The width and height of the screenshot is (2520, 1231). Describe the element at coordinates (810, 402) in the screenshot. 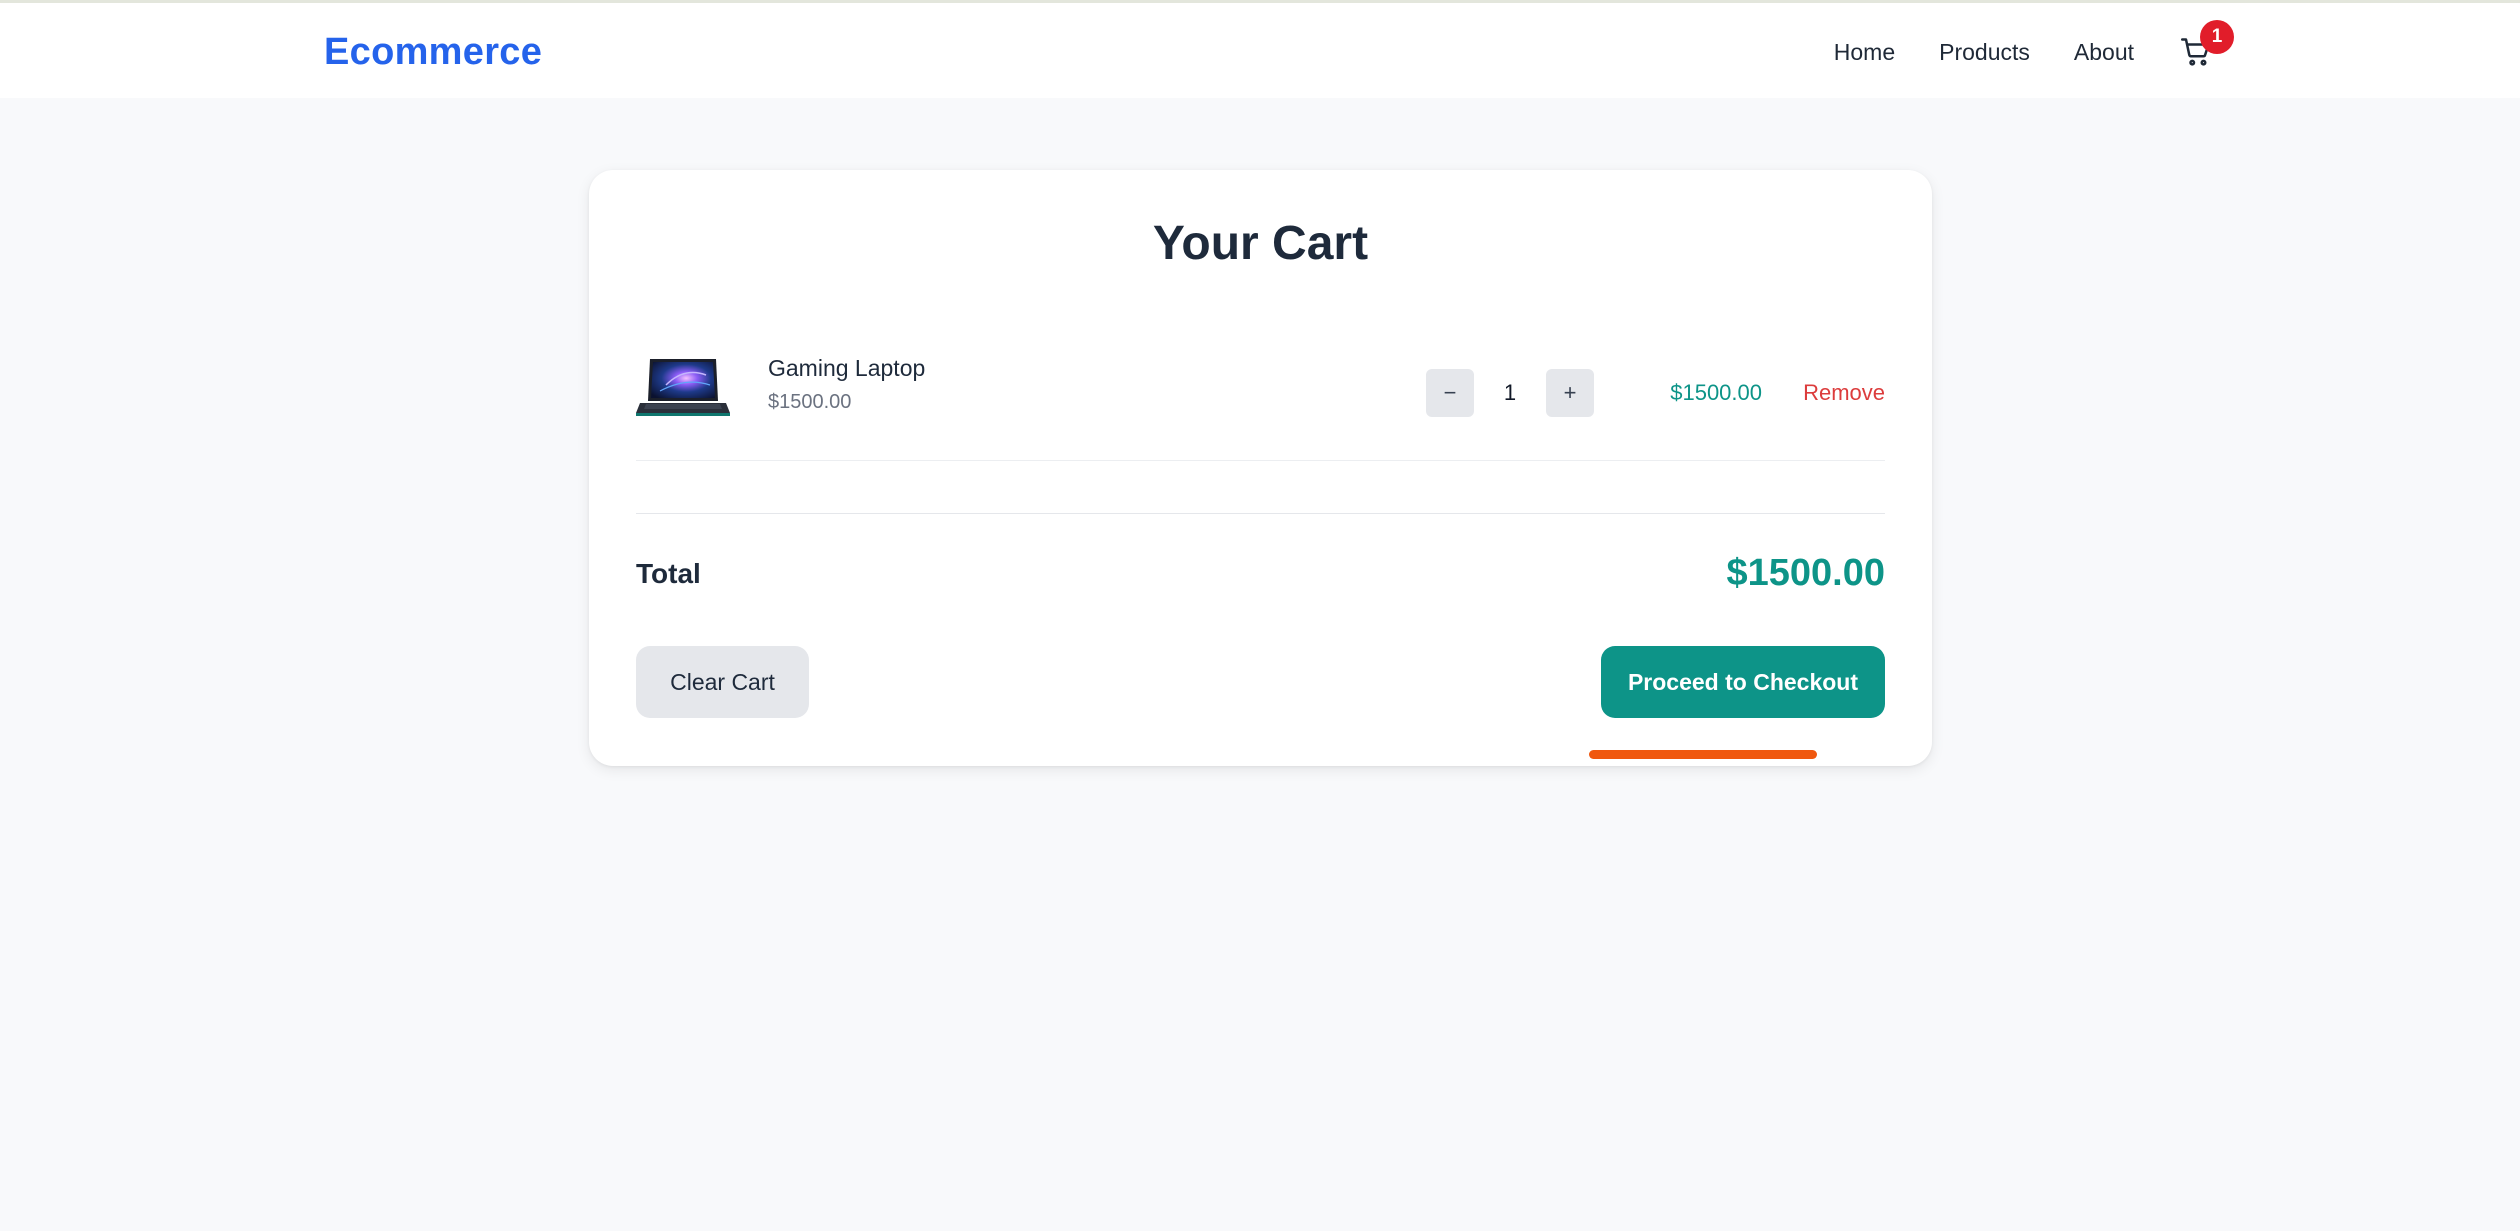

I see `item-unit-price: $1500.00` at that location.